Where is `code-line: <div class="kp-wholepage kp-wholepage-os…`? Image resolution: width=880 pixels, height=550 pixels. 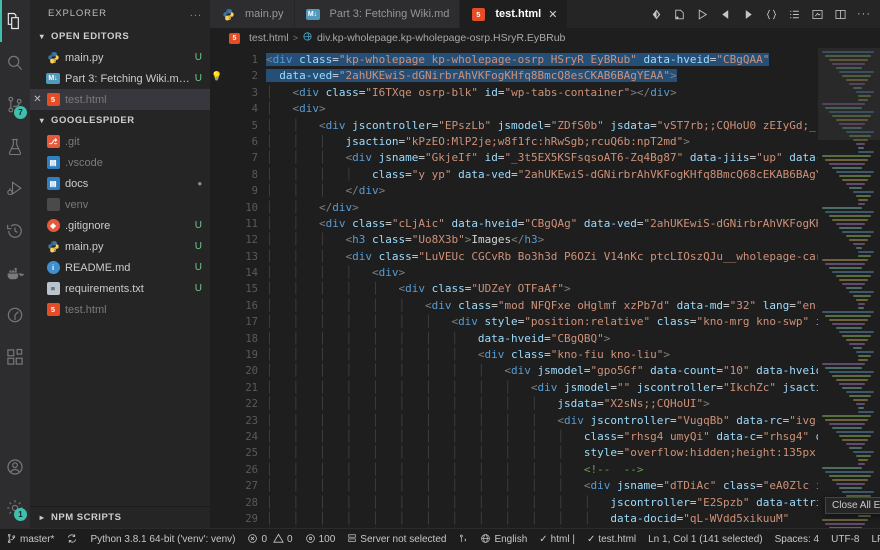
code-line: <div class="kp-wholepage kp-wholepage-os… is located at coordinates (542, 60).